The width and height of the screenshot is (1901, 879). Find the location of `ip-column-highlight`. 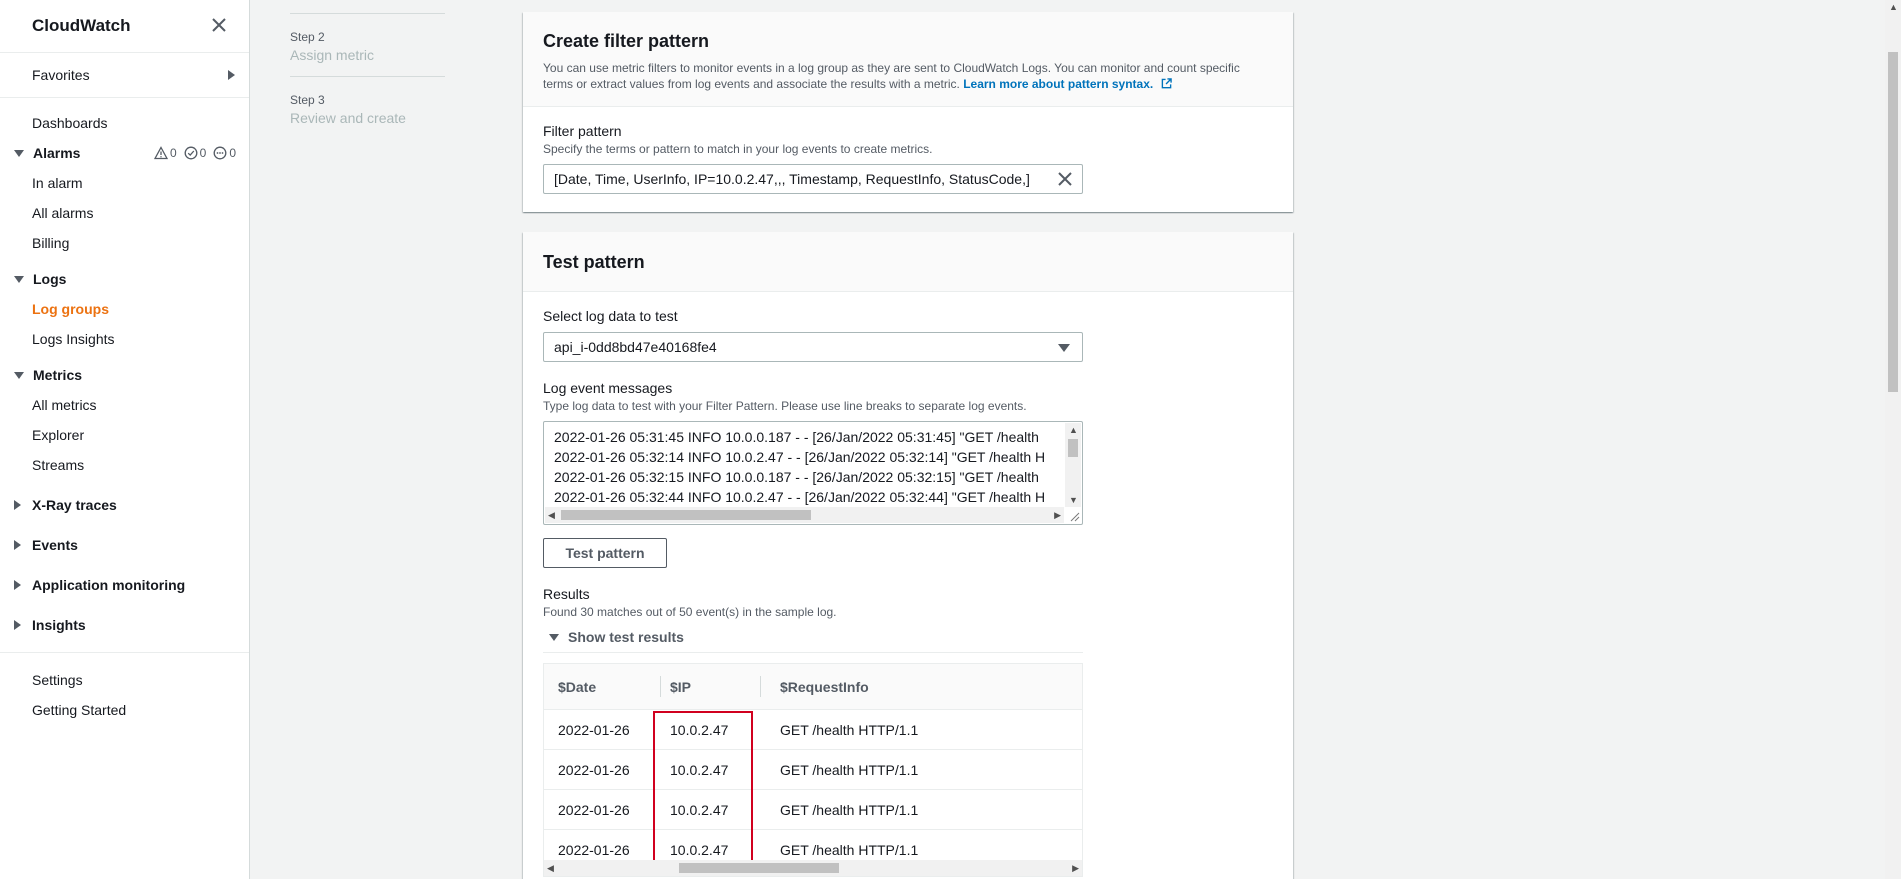

ip-column-highlight is located at coordinates (703, 791).